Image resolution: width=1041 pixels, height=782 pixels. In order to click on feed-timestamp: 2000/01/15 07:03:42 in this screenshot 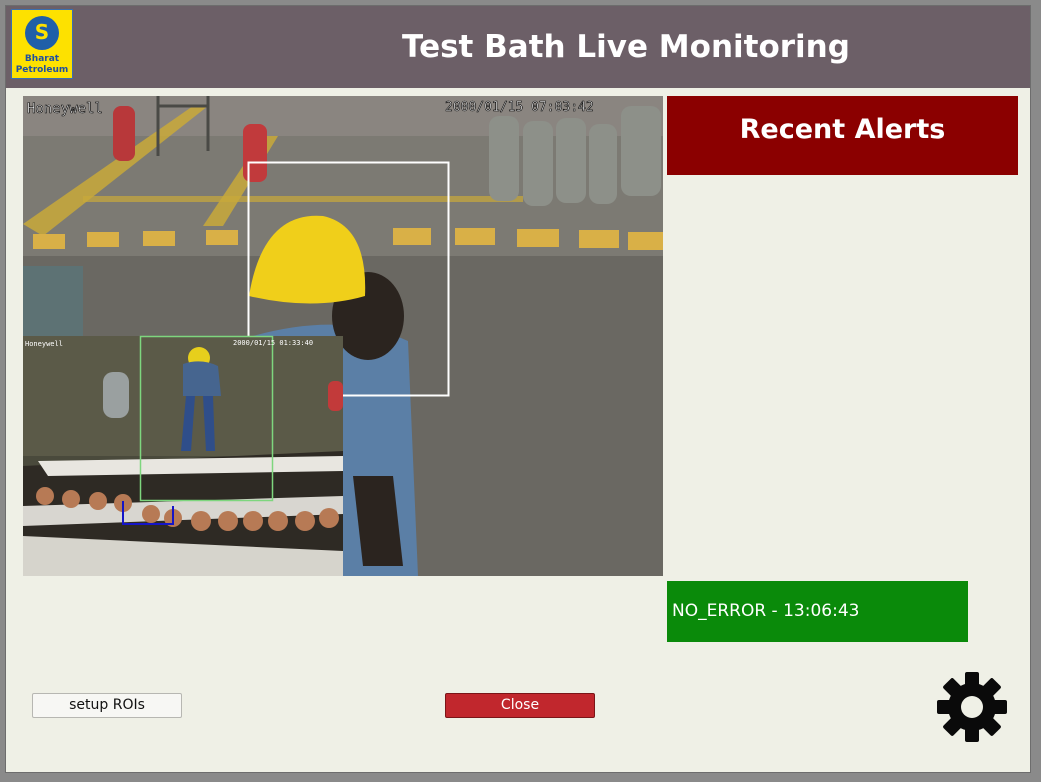, I will do `click(519, 107)`.